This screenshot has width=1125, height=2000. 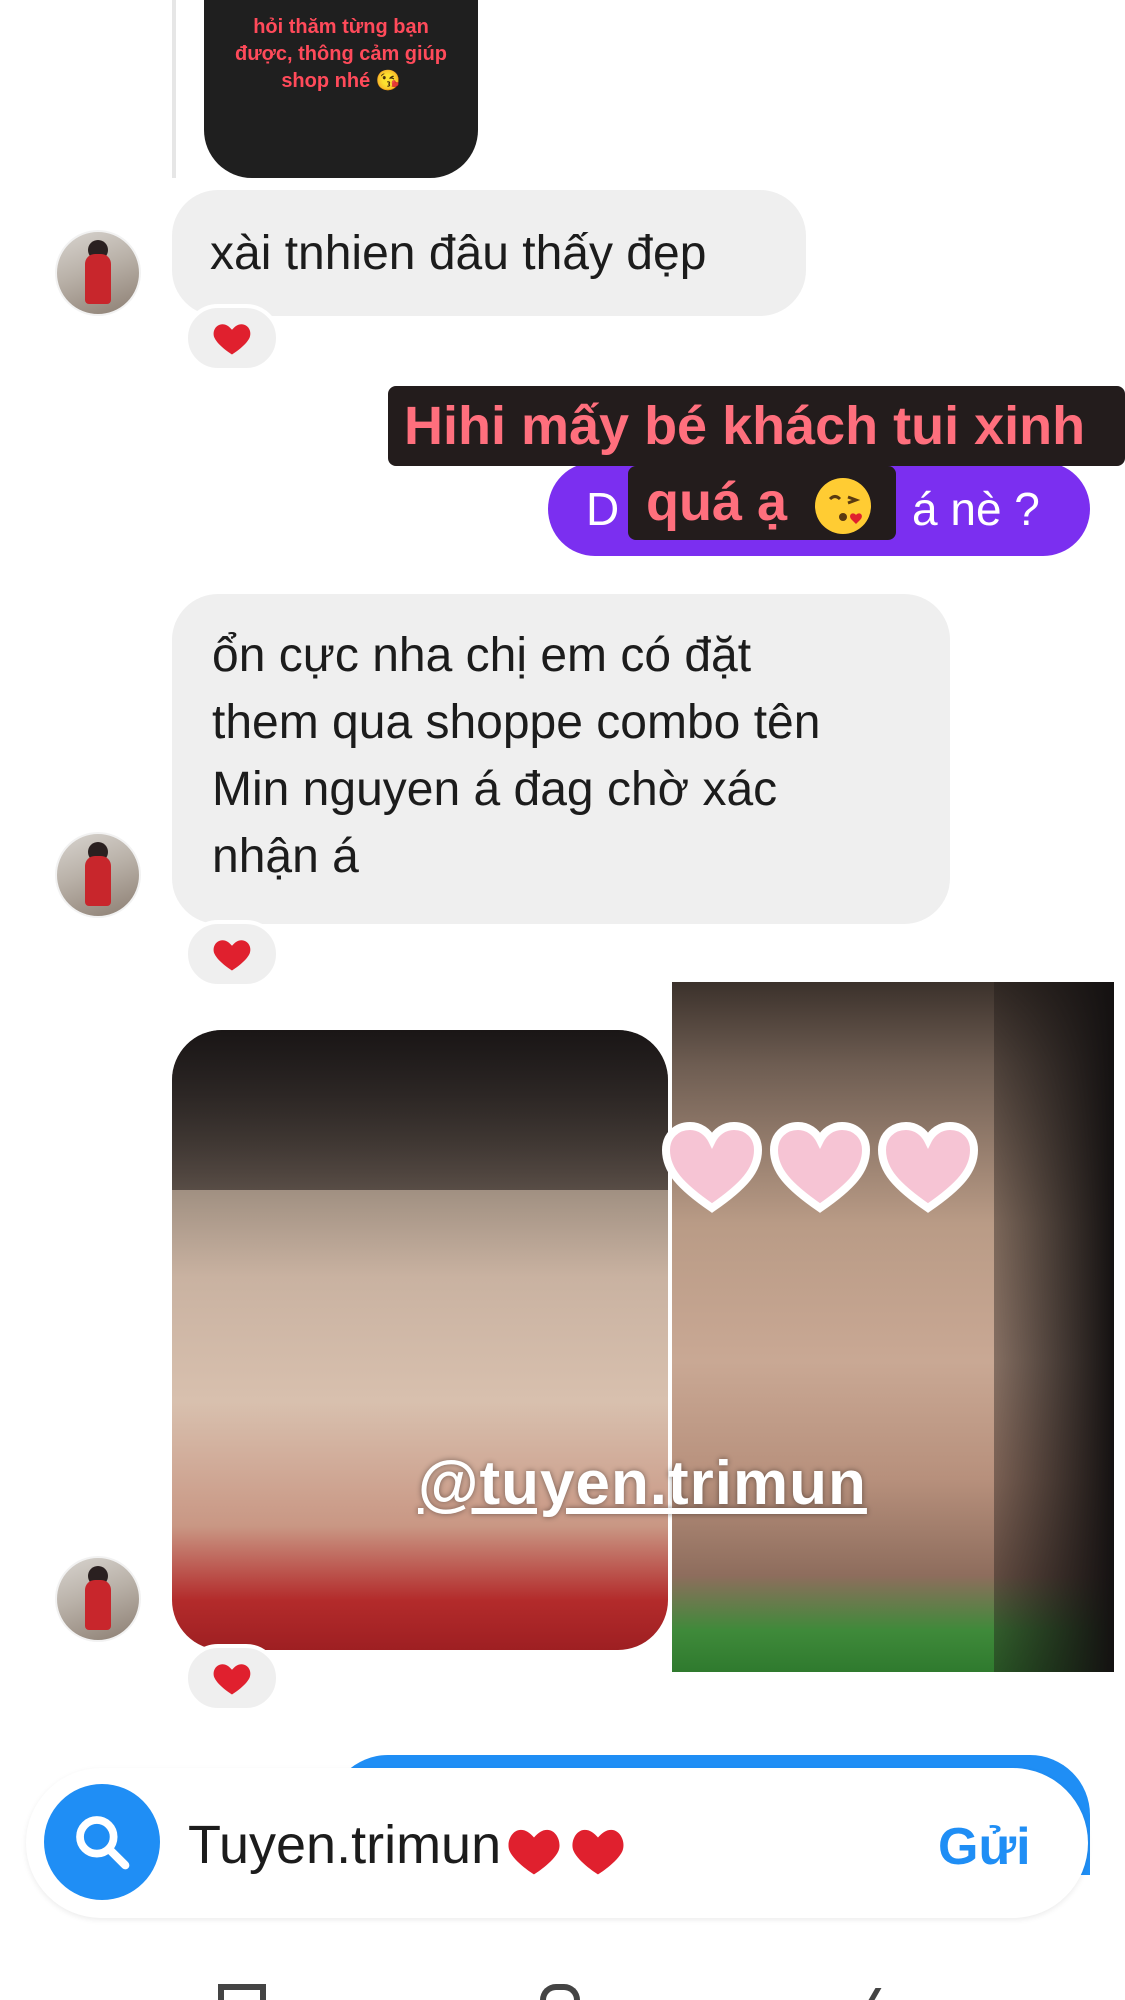 I want to click on message-bubble: xài tnhien đâu thấy đẹp, so click(x=489, y=253).